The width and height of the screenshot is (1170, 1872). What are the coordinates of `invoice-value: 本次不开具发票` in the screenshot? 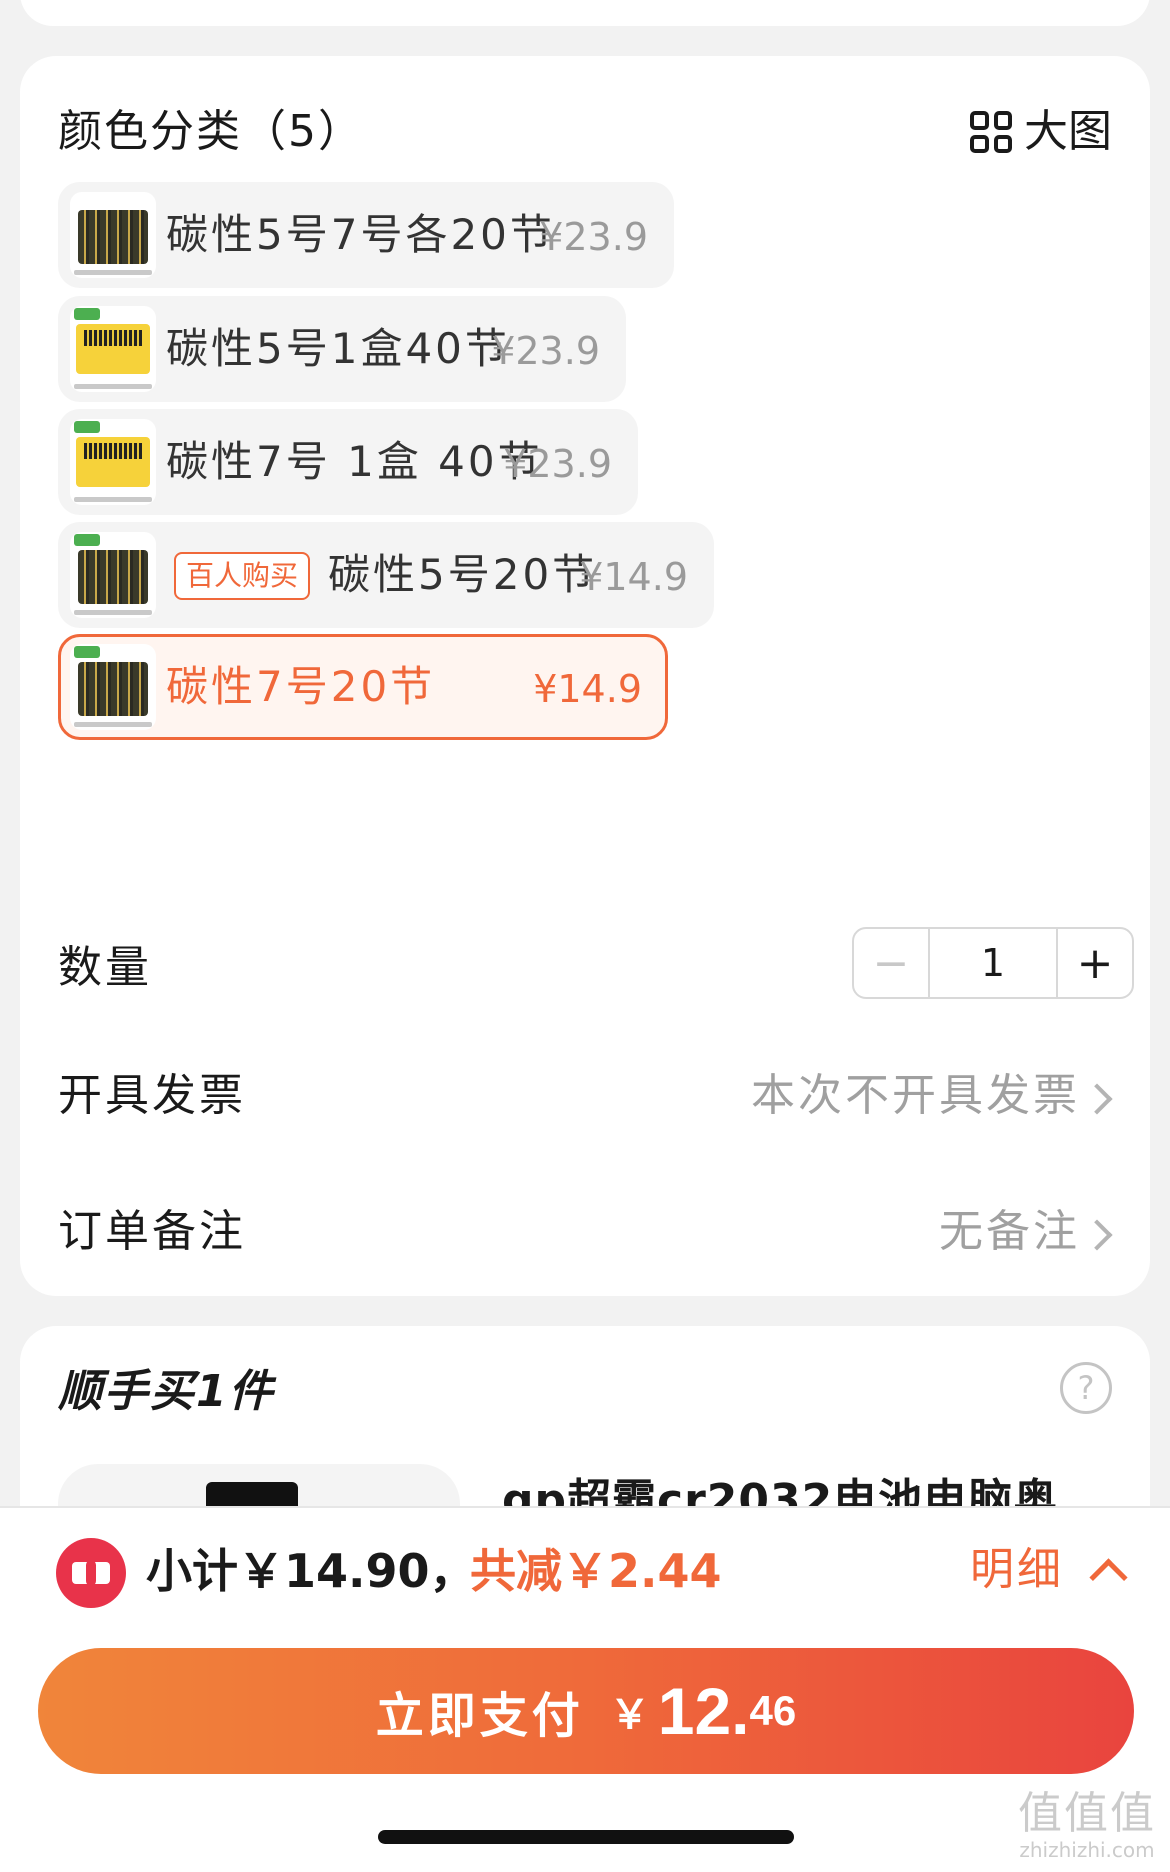 It's located at (915, 1095).